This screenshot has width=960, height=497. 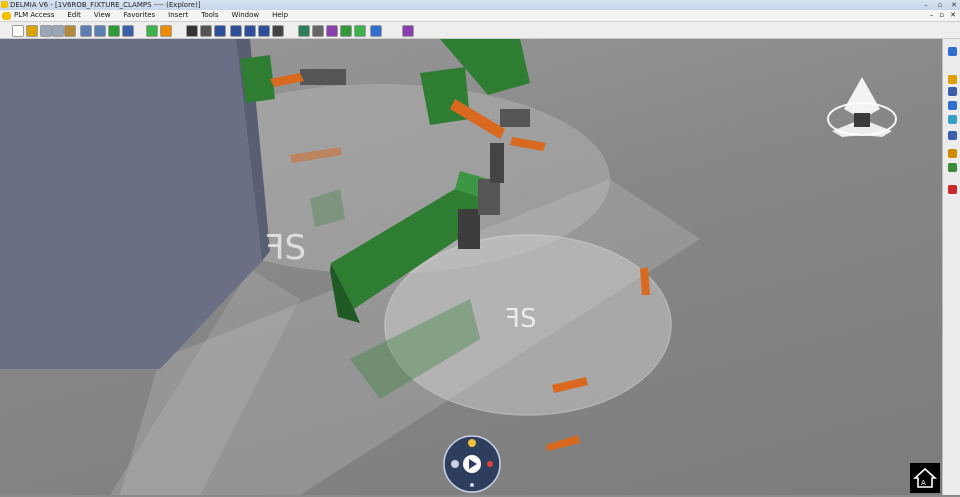 What do you see at coordinates (236, 31) in the screenshot?
I see `fly-icon` at bounding box center [236, 31].